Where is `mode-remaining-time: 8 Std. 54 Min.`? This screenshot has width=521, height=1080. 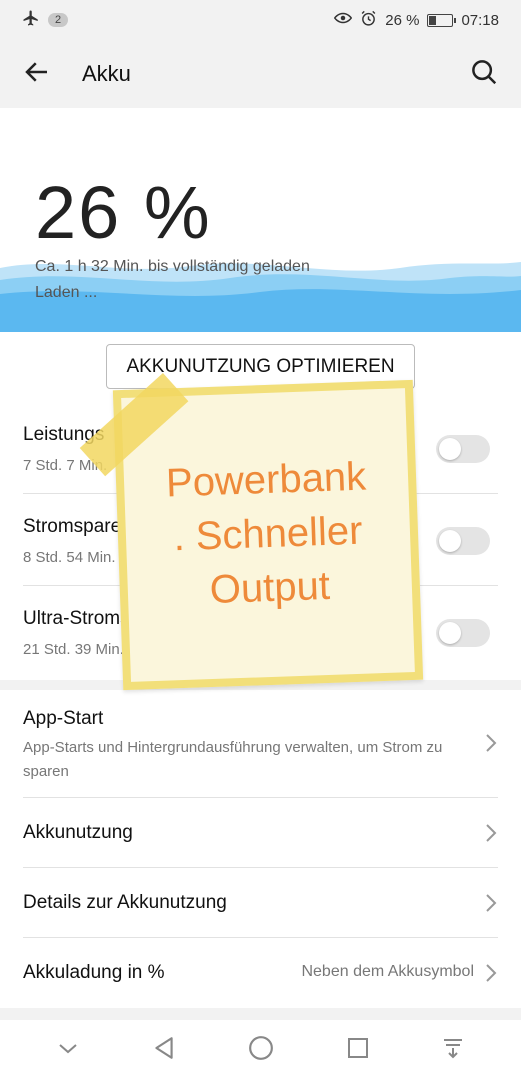
mode-remaining-time: 8 Std. 54 Min. is located at coordinates (69, 557).